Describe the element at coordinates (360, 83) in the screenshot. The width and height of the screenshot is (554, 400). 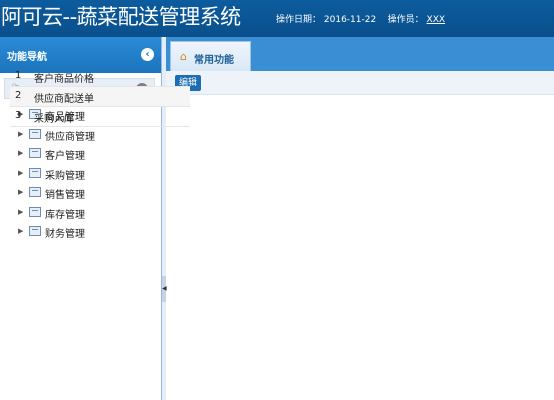
I see `toolbar: 编辑` at that location.